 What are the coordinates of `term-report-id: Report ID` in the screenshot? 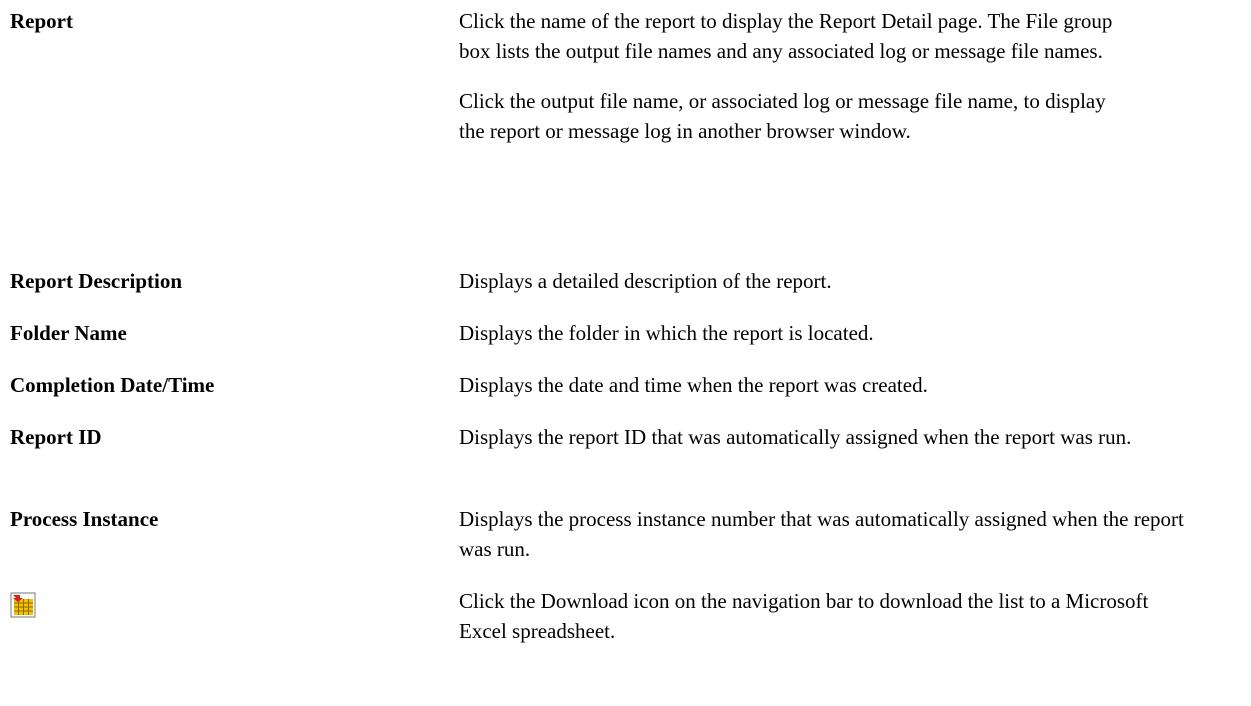 It's located at (56, 437).